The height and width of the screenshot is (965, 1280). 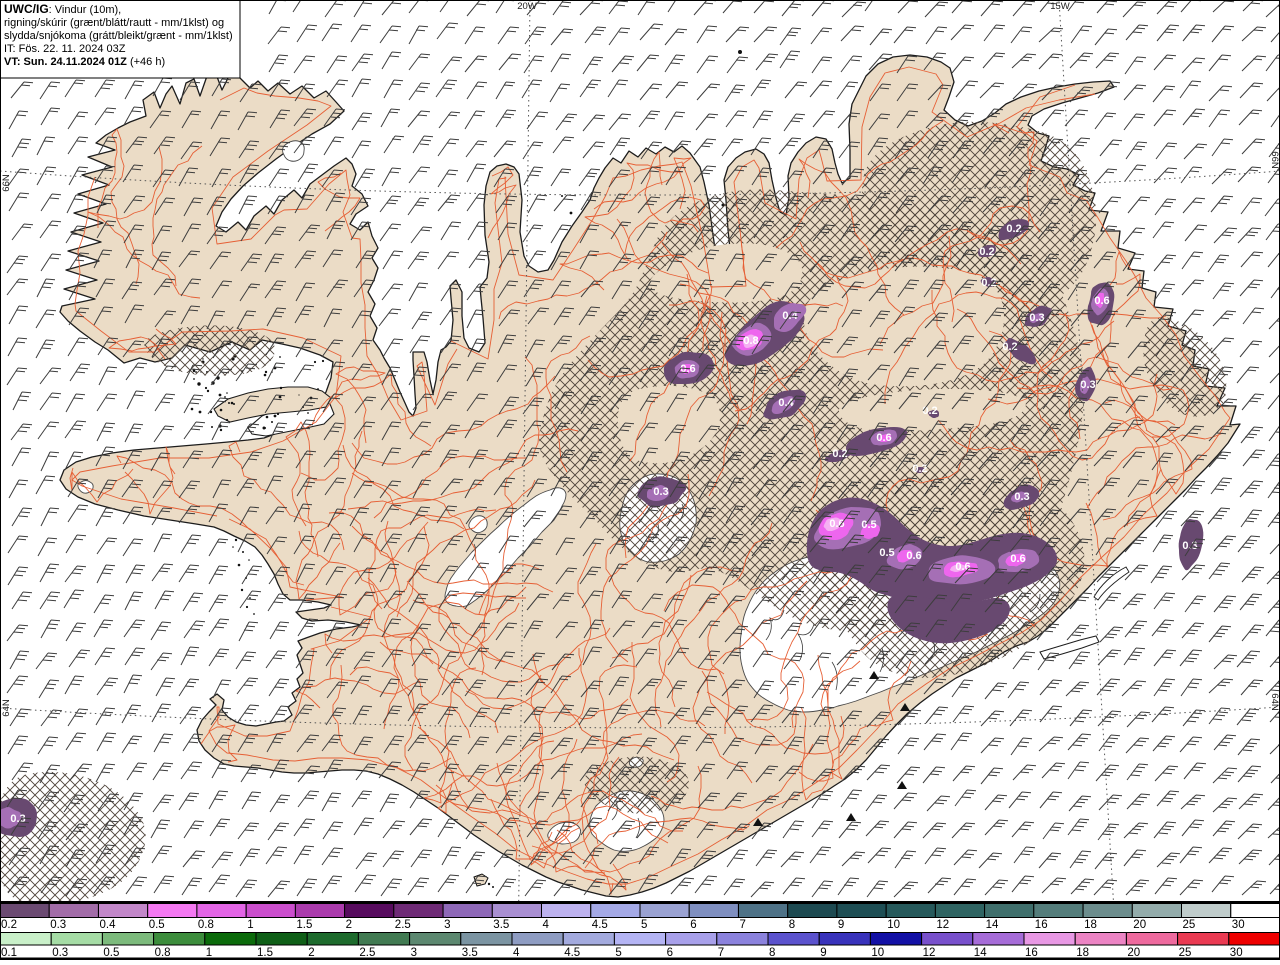 What do you see at coordinates (108, 925) in the screenshot?
I see `svg-text: 0.4` at bounding box center [108, 925].